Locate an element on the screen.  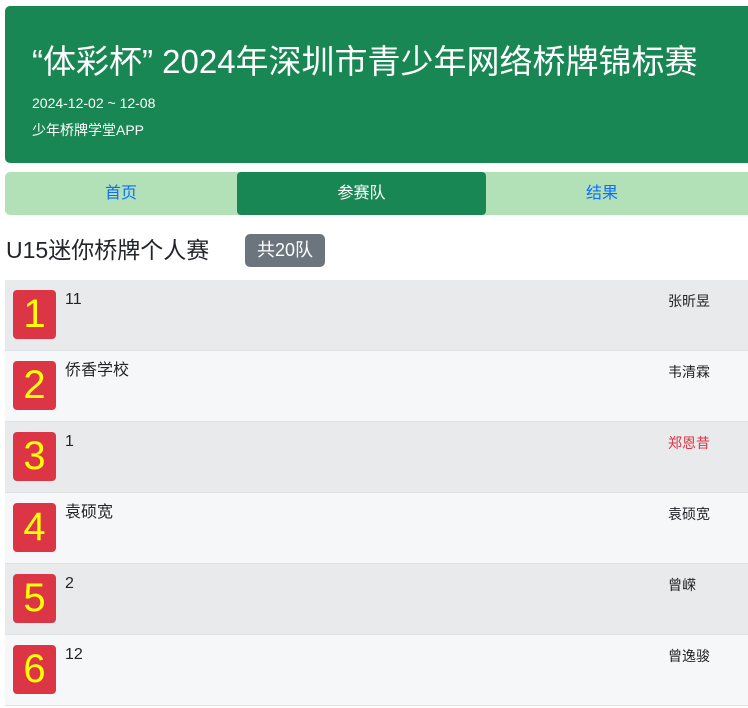
page-title: “体彩杯” 2024年深圳市青少年网络桥牌锦标赛 is located at coordinates (365, 61).